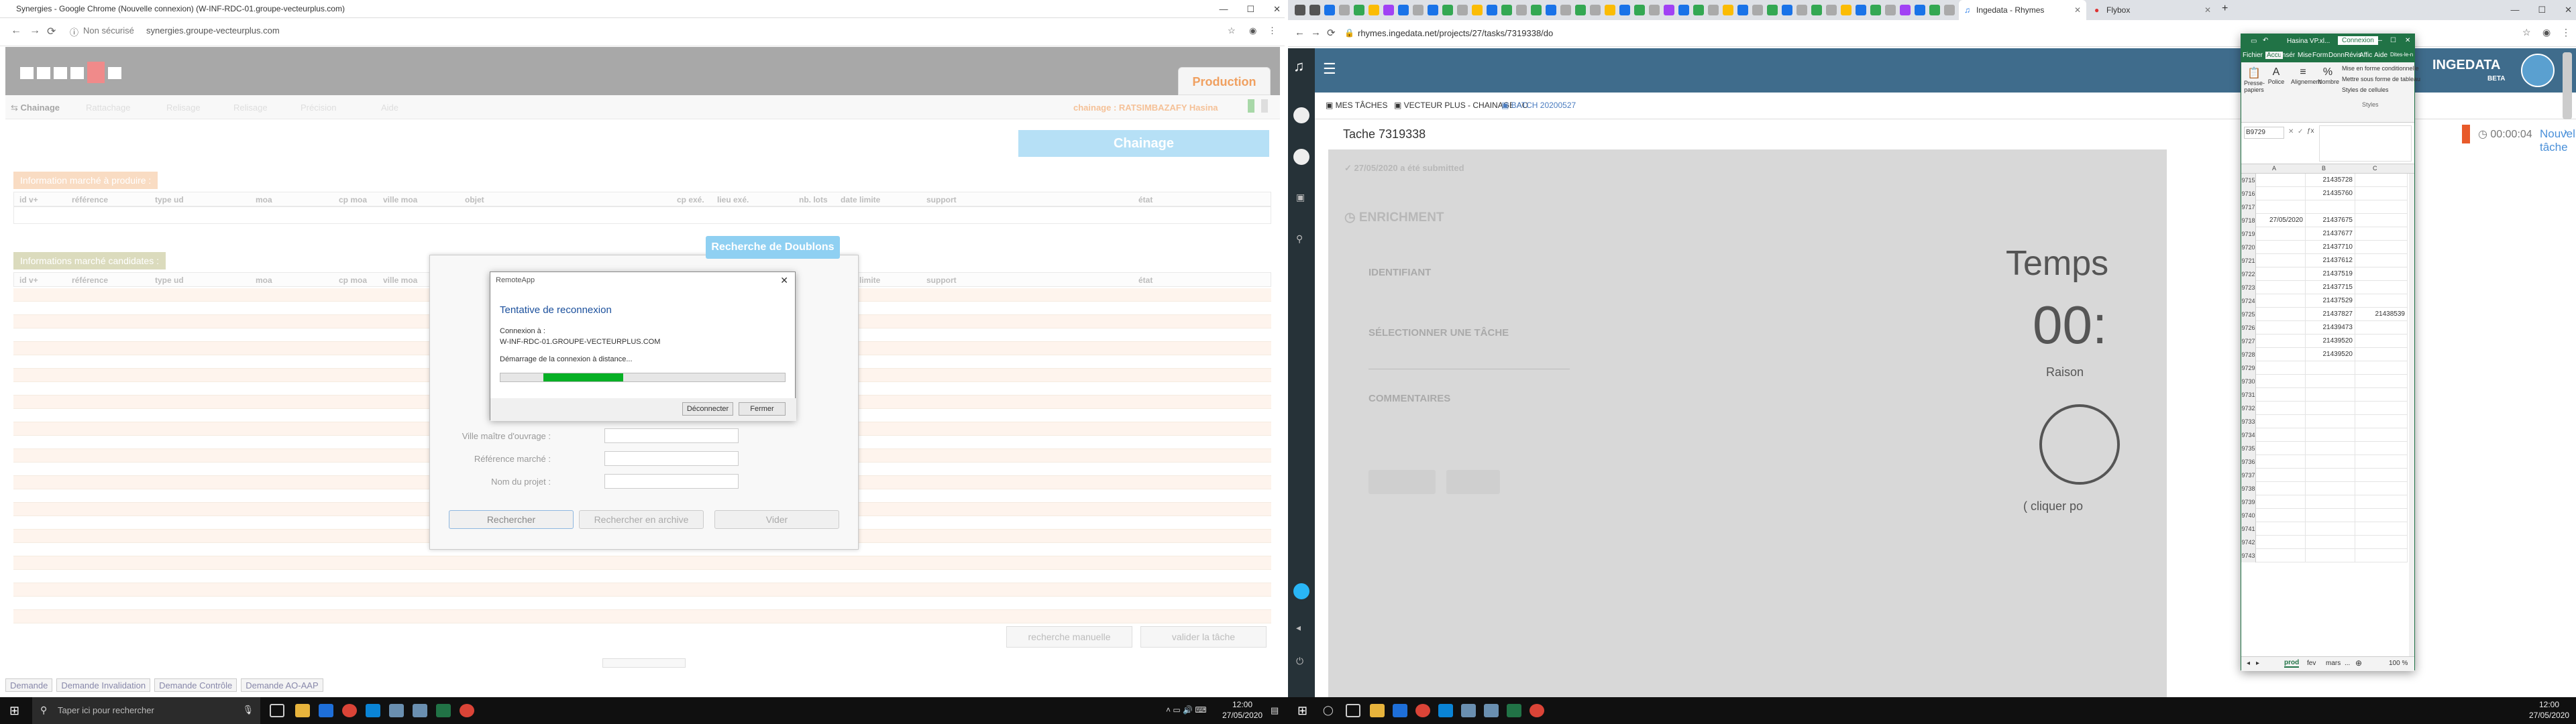  Describe the element at coordinates (2248, 301) in the screenshot. I see `row-number: 9724` at that location.